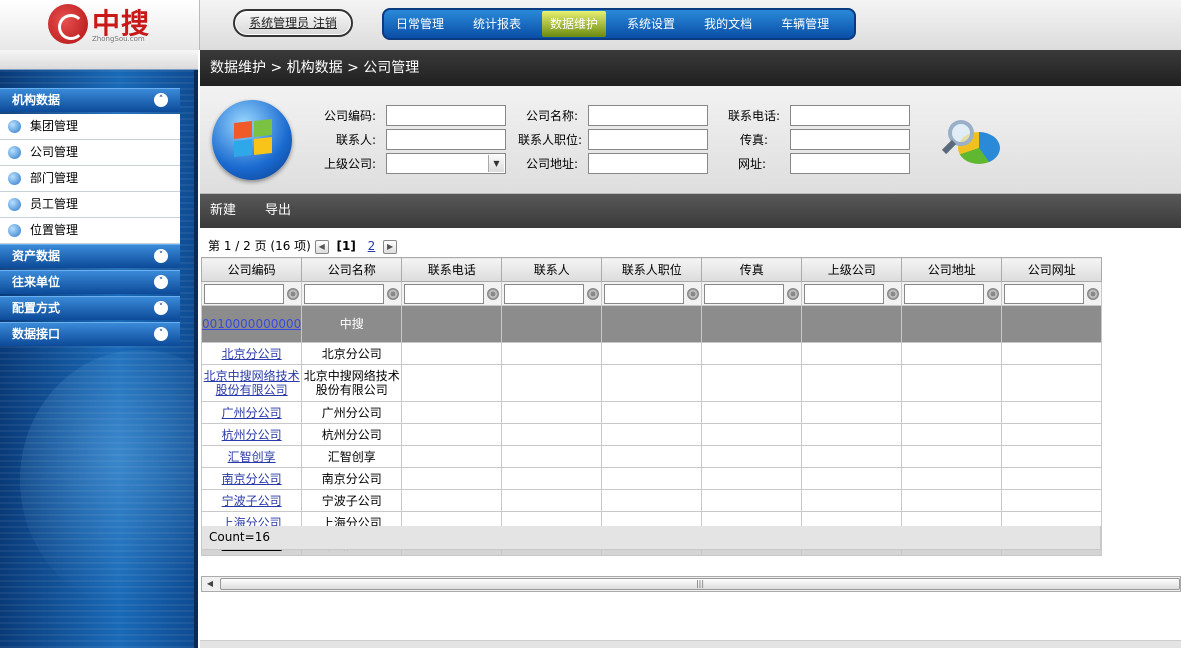  I want to click on column-header-4: 联系人职位, so click(652, 269).